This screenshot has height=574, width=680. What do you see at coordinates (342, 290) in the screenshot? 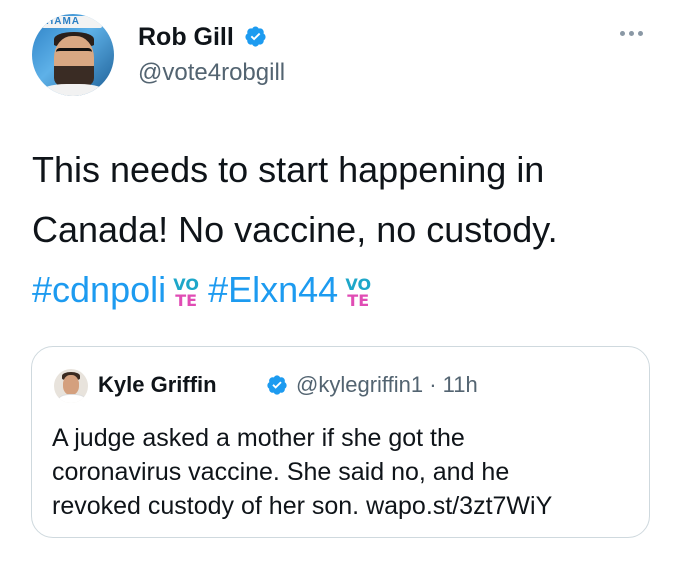
I see `tweet-hashtag-line: #cdnpoli VO TE #Elxn44 VO TE` at bounding box center [342, 290].